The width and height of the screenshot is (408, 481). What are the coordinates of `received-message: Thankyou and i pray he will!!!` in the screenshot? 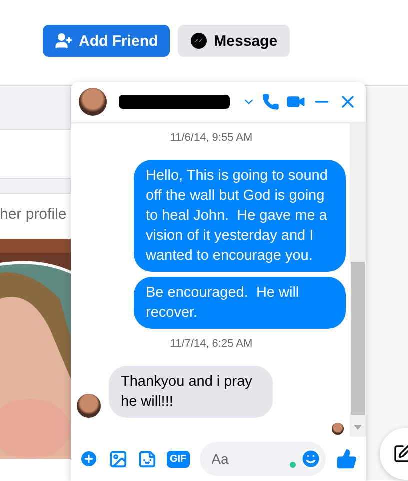 It's located at (191, 392).